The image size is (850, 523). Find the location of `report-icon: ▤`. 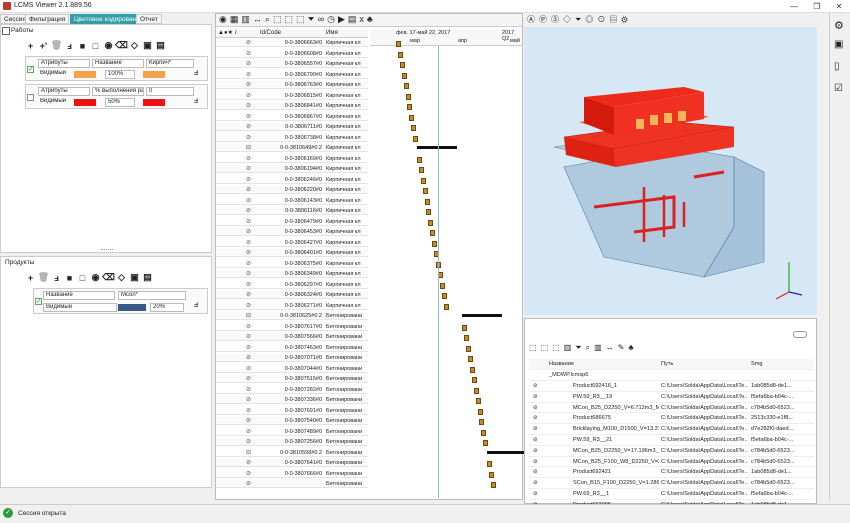

report-icon: ▤ is located at coordinates (615, 19).